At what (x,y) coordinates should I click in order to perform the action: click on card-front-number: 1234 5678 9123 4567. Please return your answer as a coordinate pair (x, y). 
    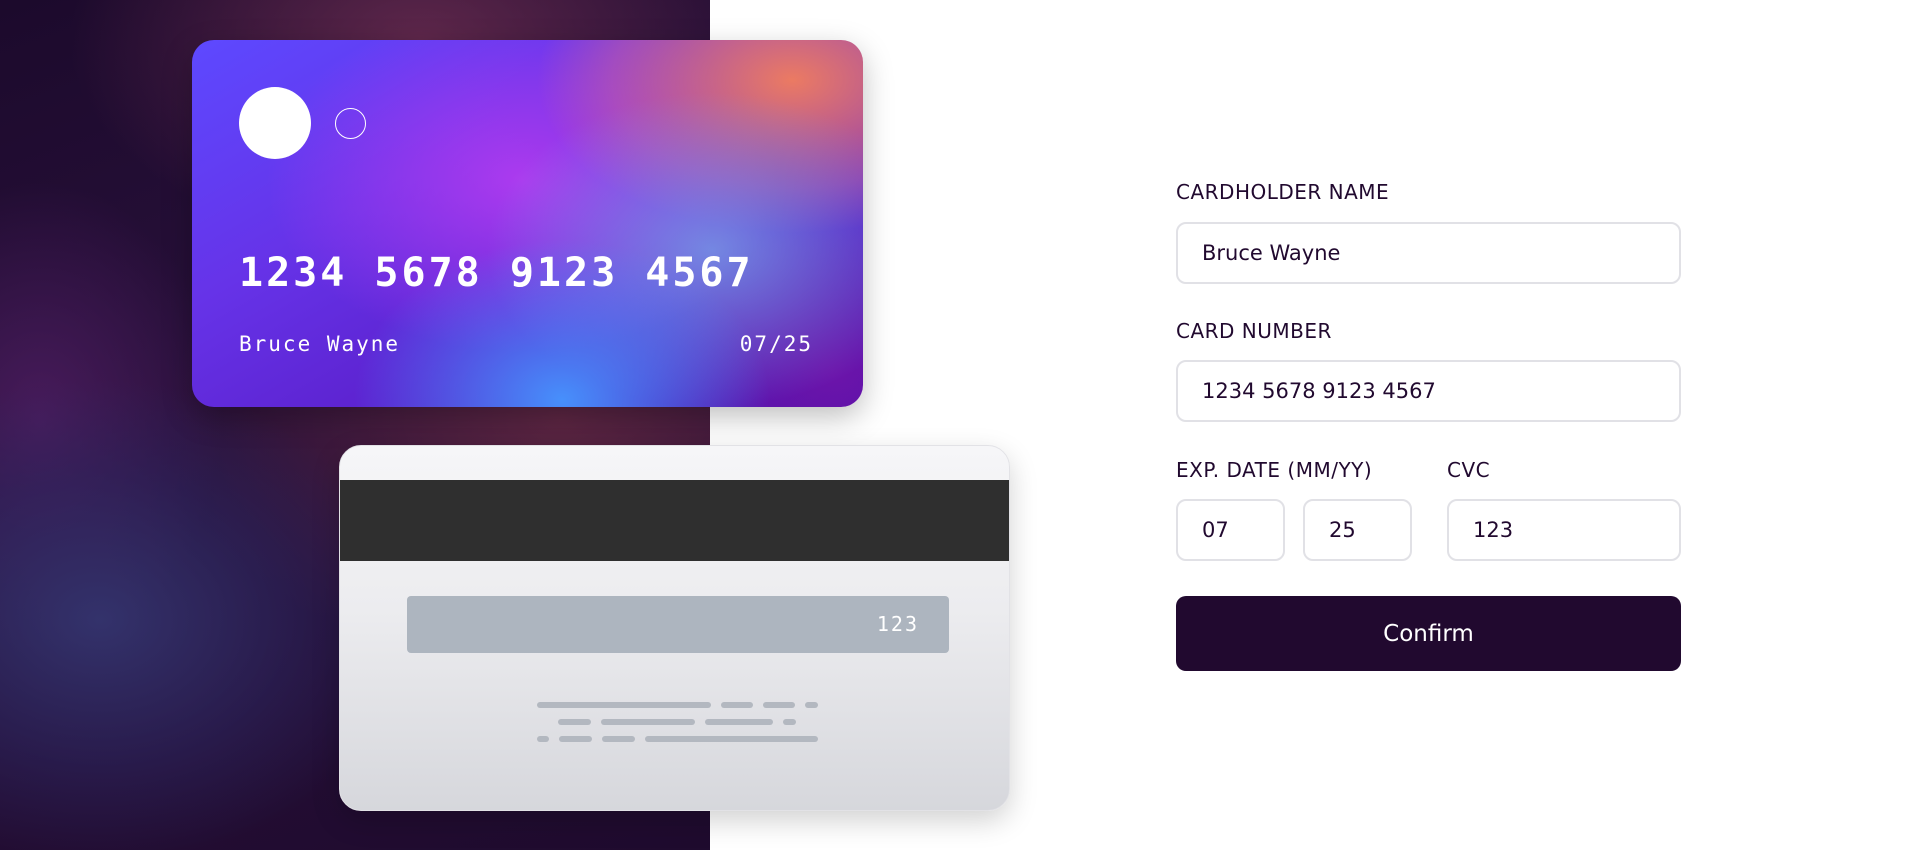
    Looking at the image, I should click on (496, 273).